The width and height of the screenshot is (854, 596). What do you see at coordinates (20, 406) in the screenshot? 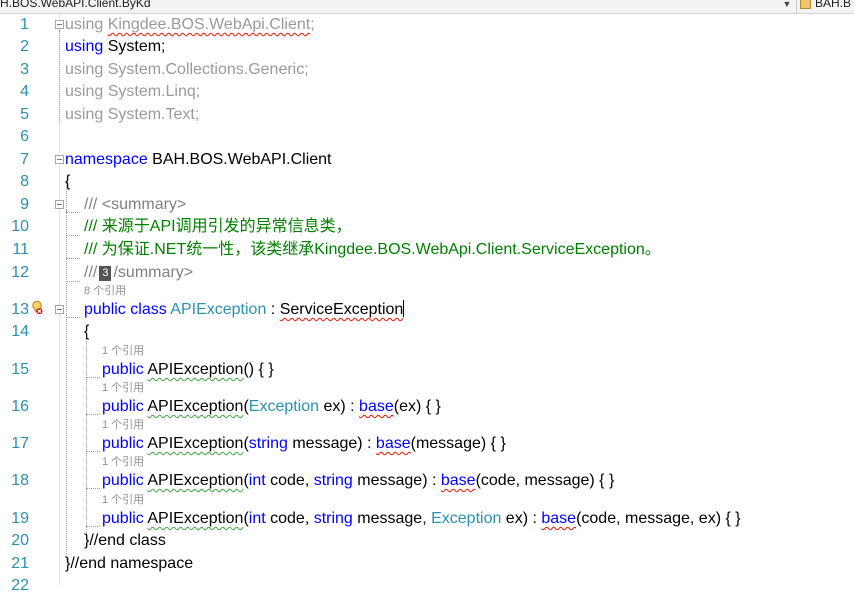
I see `line-number: 16` at bounding box center [20, 406].